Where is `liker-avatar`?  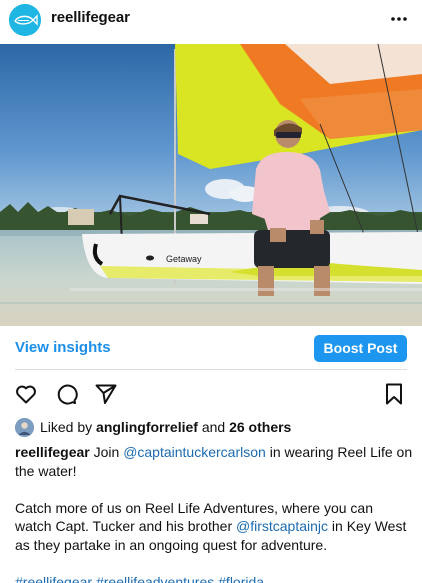 liker-avatar is located at coordinates (24, 427).